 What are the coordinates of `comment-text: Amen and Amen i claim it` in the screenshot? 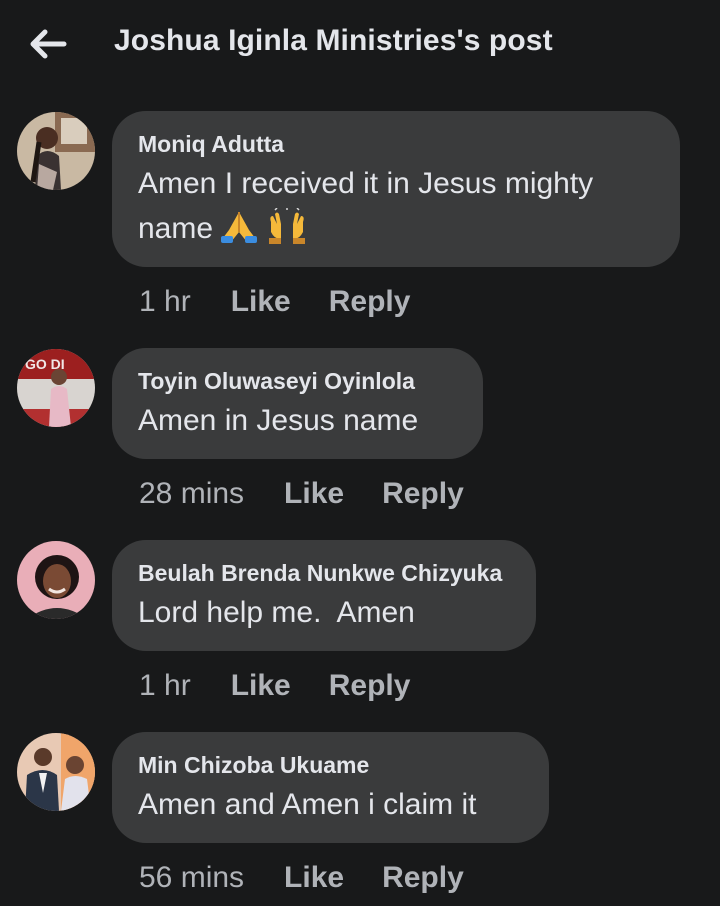 It's located at (307, 804).